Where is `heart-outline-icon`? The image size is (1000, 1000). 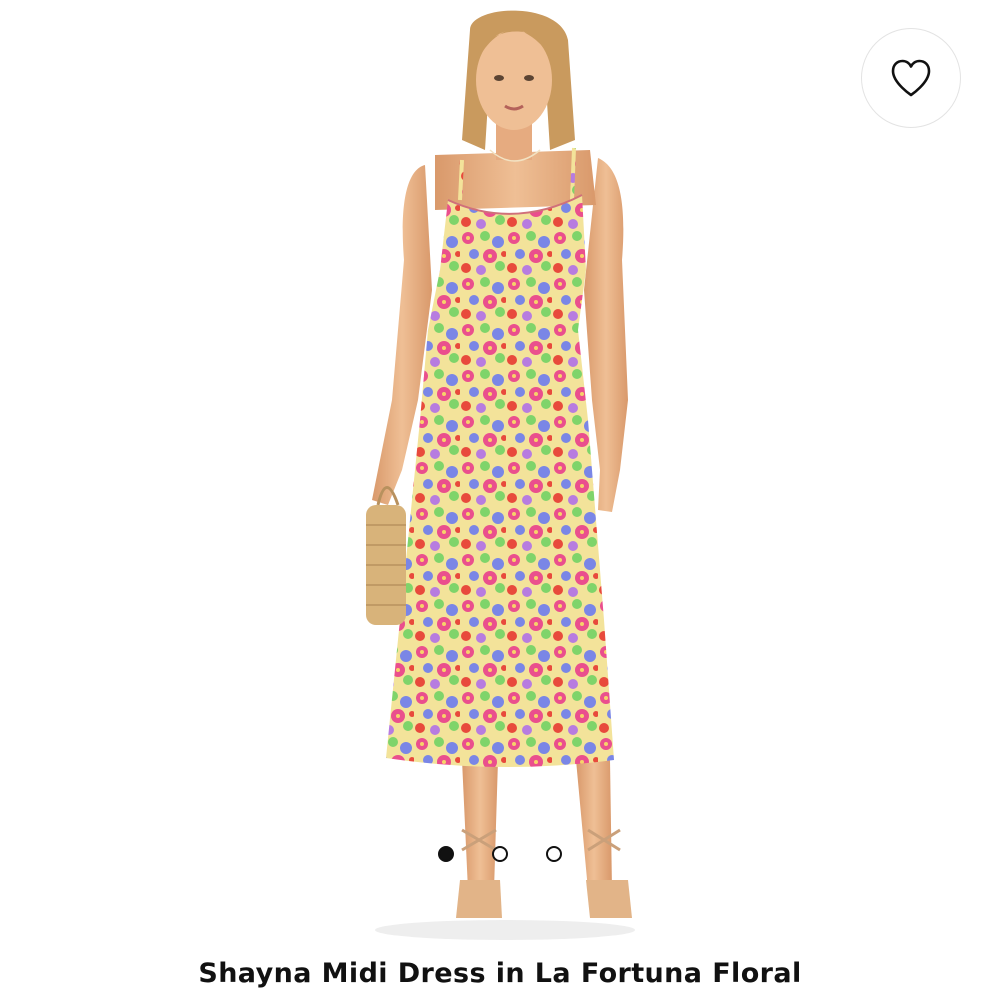 heart-outline-icon is located at coordinates (911, 78).